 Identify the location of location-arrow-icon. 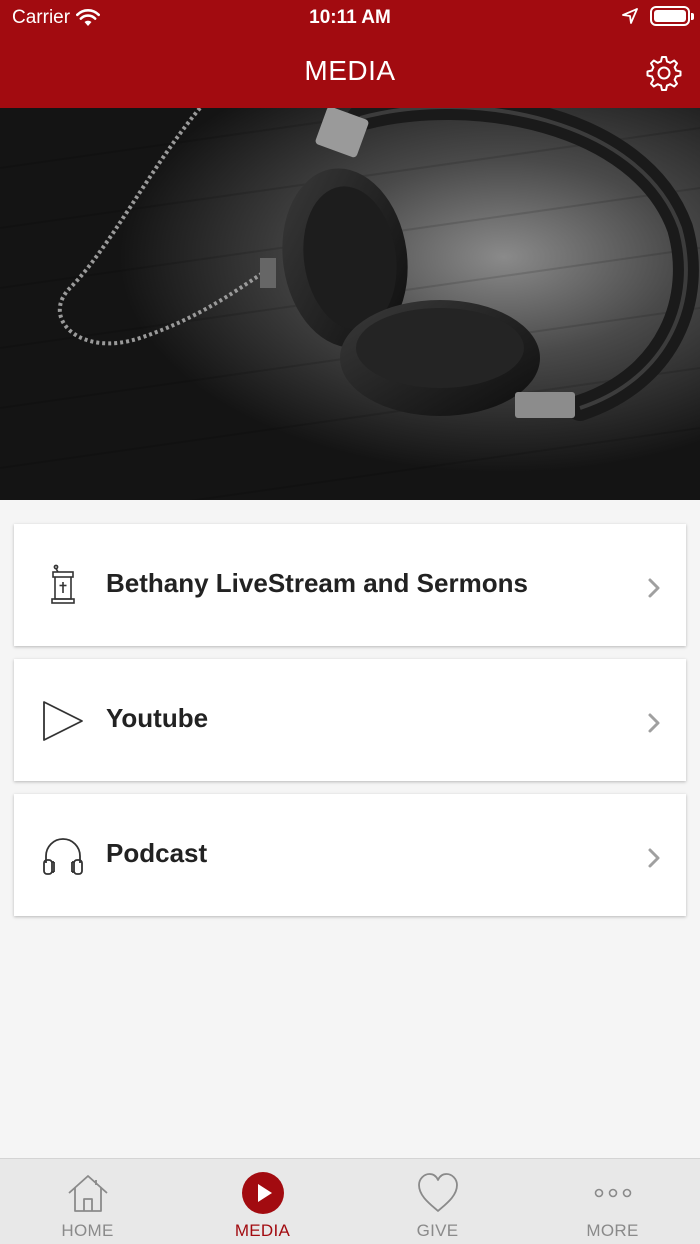
(630, 16).